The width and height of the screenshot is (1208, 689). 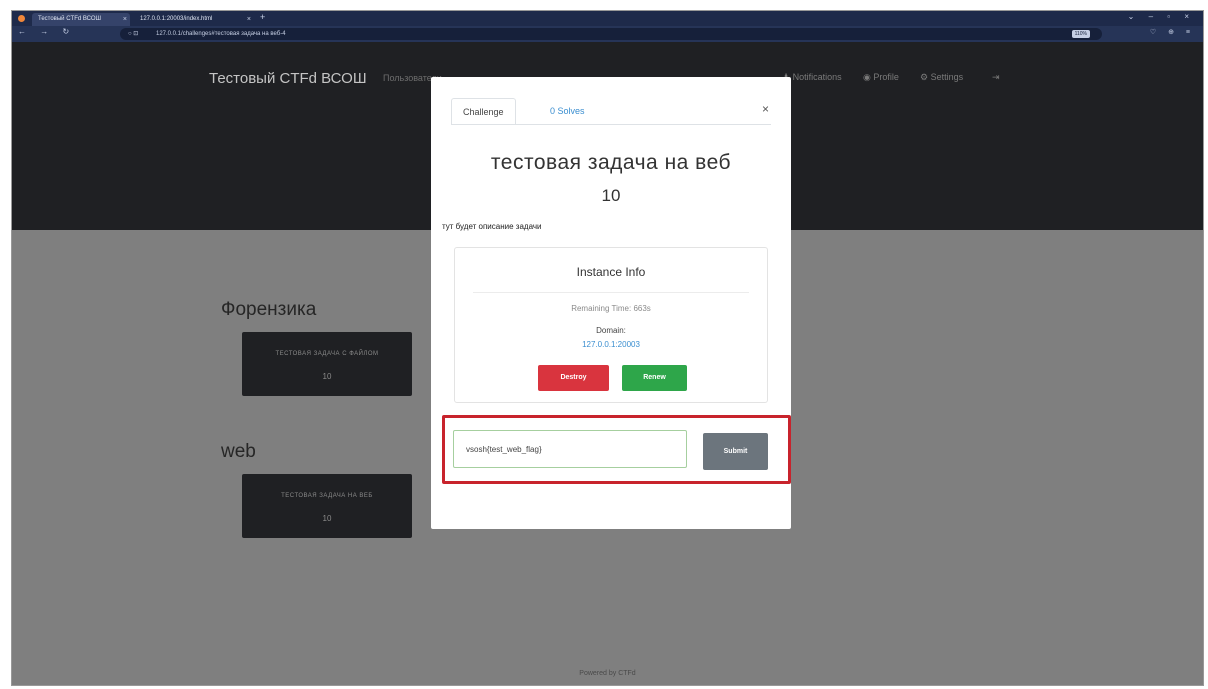 I want to click on lock-icon: ○ ⊡, so click(x=133, y=34).